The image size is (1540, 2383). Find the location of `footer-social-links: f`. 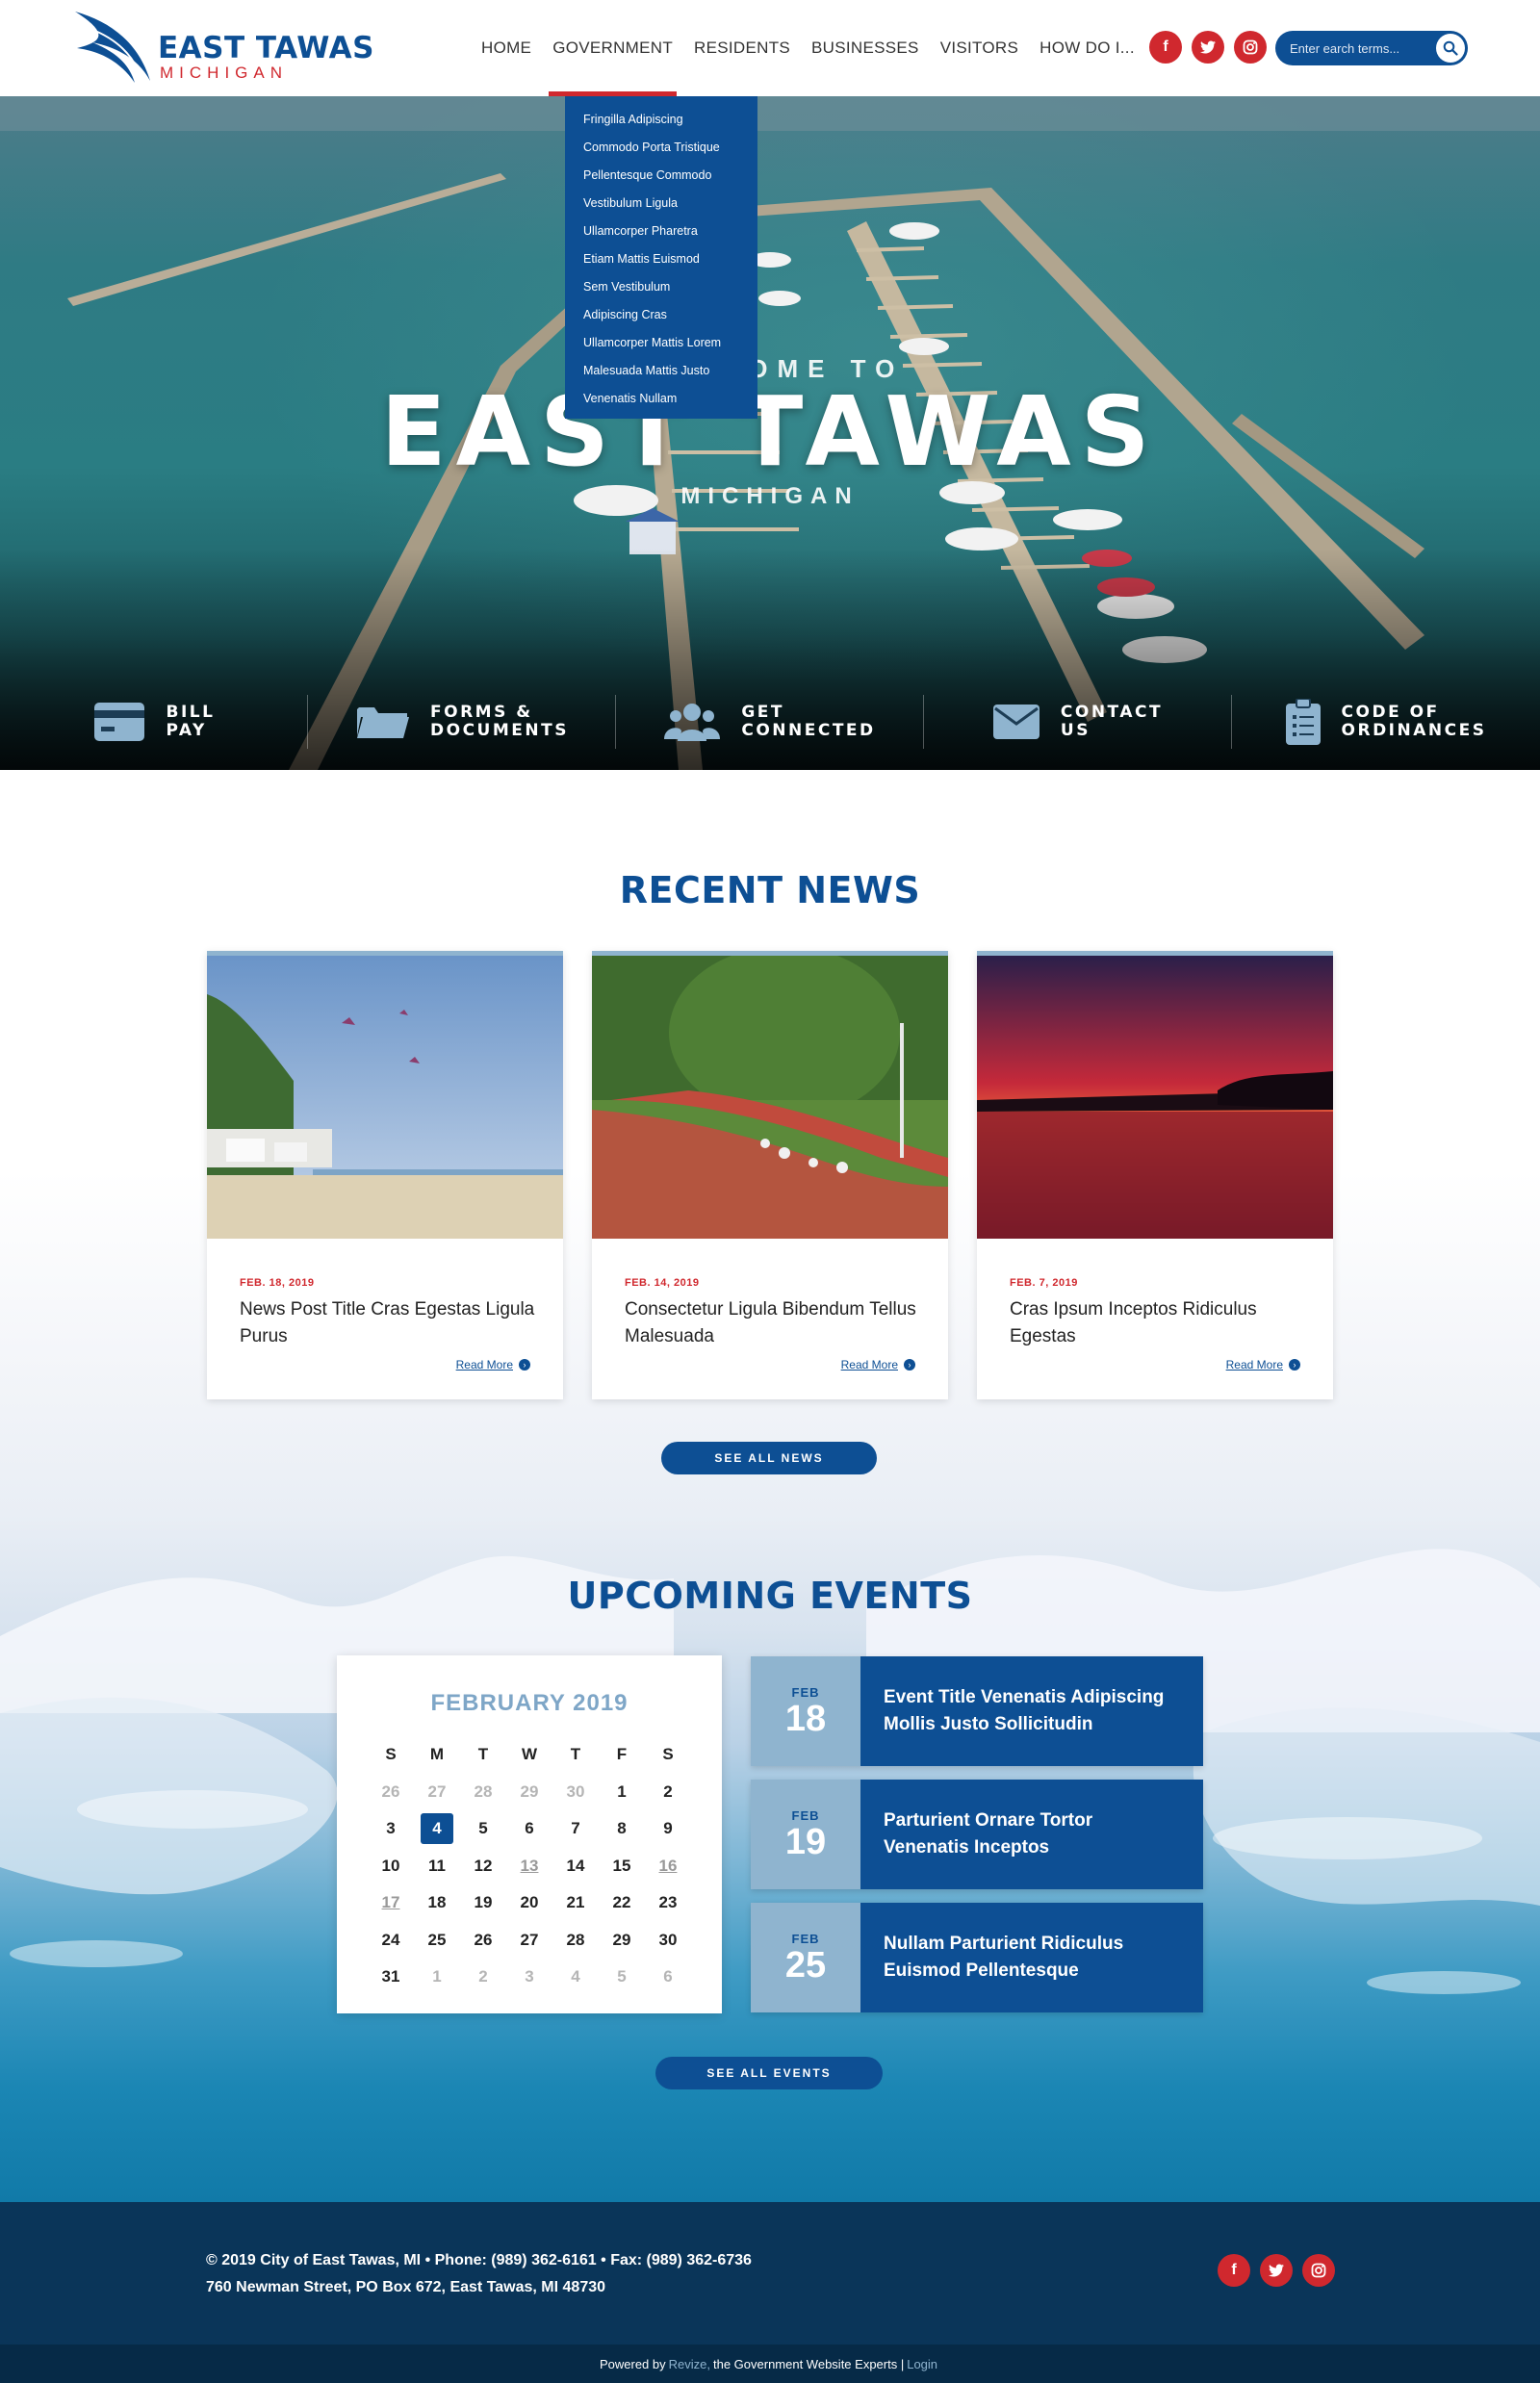

footer-social-links: f is located at coordinates (1276, 2270).